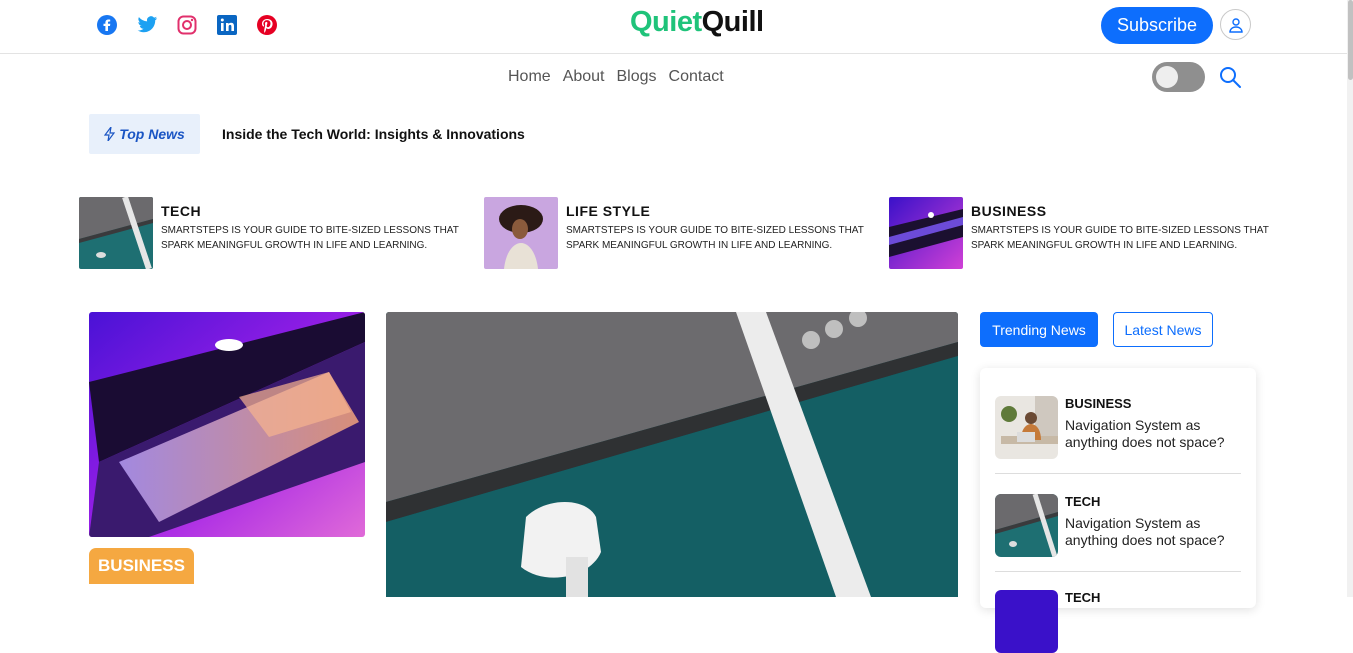 This screenshot has height=653, width=1353. What do you see at coordinates (189, 592) in the screenshot?
I see `featured-title-cut` at bounding box center [189, 592].